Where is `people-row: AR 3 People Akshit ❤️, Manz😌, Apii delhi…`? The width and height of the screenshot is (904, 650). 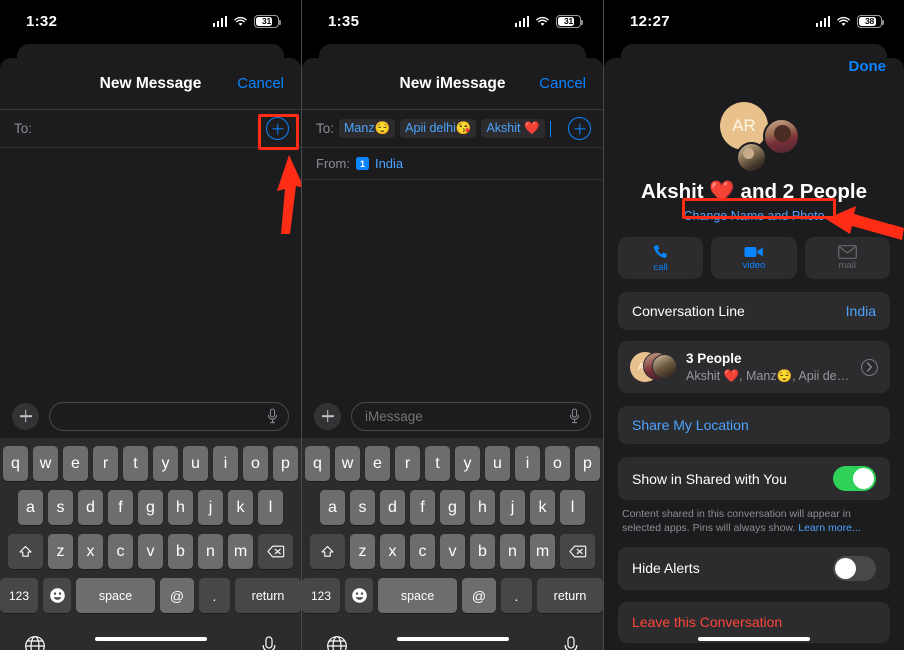 people-row: AR 3 People Akshit ❤️, Manz😌, Apii delhi… is located at coordinates (754, 367).